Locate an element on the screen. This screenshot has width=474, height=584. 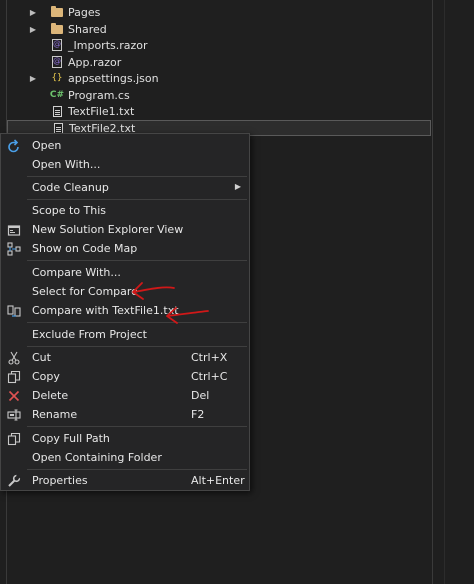
scissors-icon is located at coordinates (14, 358).